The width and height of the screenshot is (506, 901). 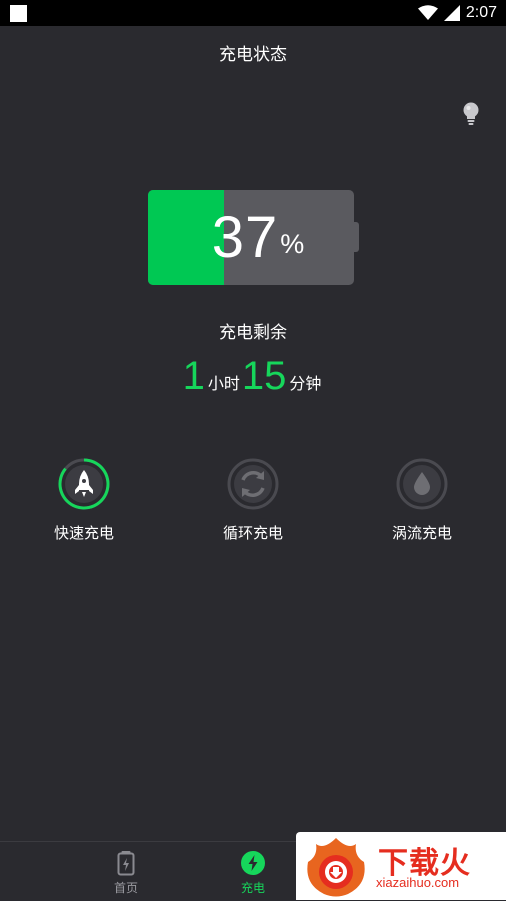 I want to click on tab-home: 首页, so click(x=126, y=871).